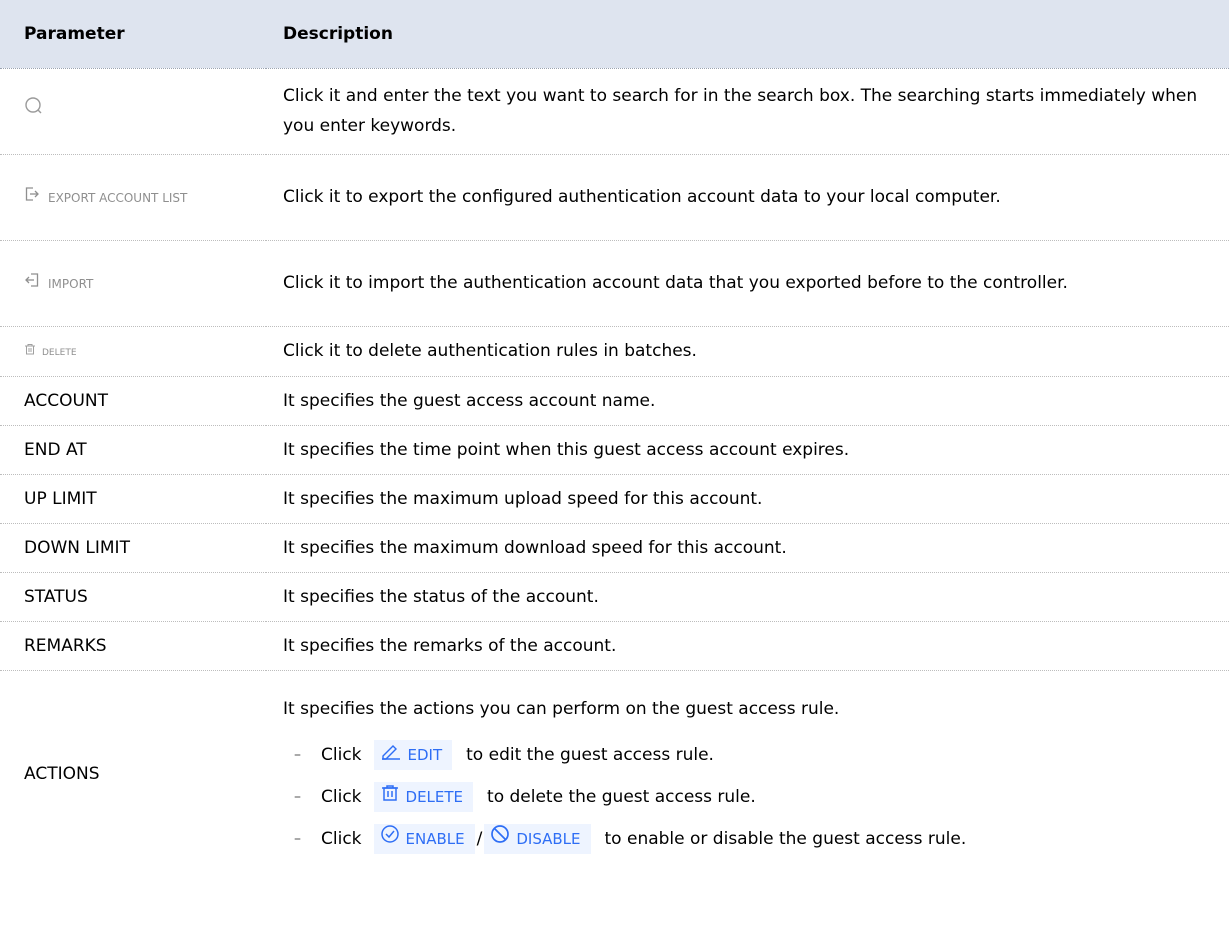  I want to click on description-cell: It specifies the status of the account., so click(747, 597).